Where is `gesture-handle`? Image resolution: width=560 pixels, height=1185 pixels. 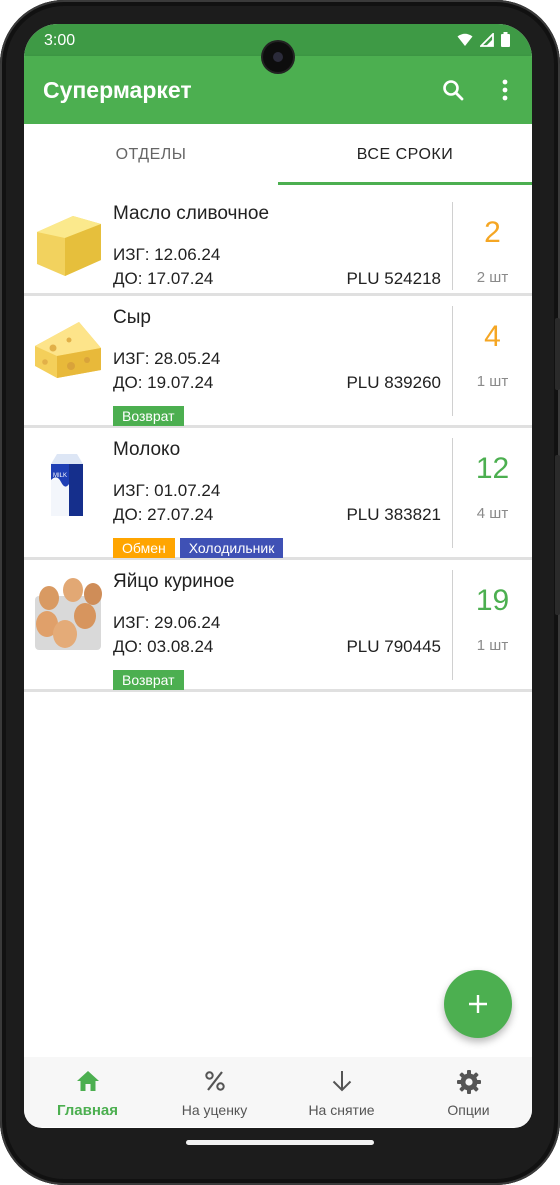
gesture-handle is located at coordinates (280, 1142).